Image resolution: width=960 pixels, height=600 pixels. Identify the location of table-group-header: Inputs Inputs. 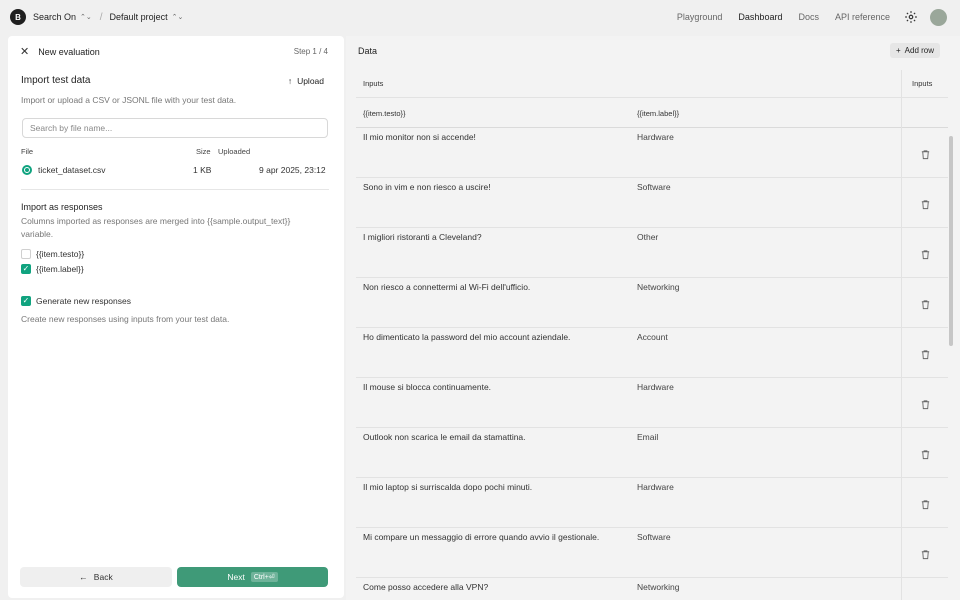
(652, 84).